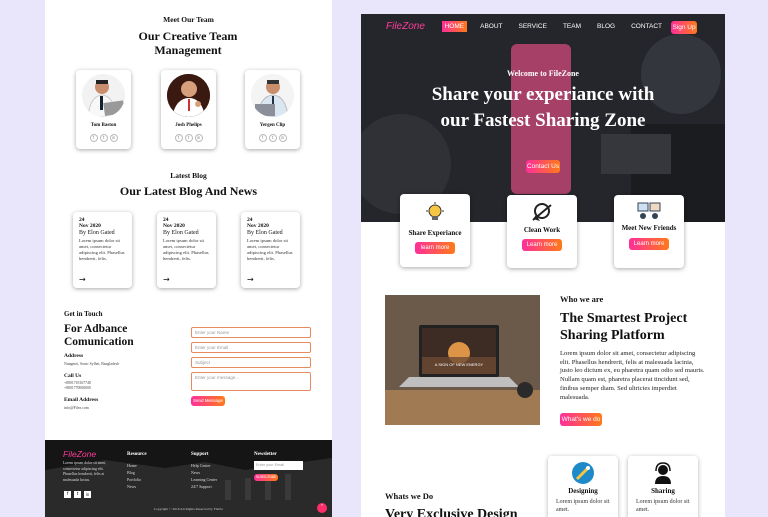 This screenshot has height=517, width=768. I want to click on footer-socials: f t in, so click(77, 494).